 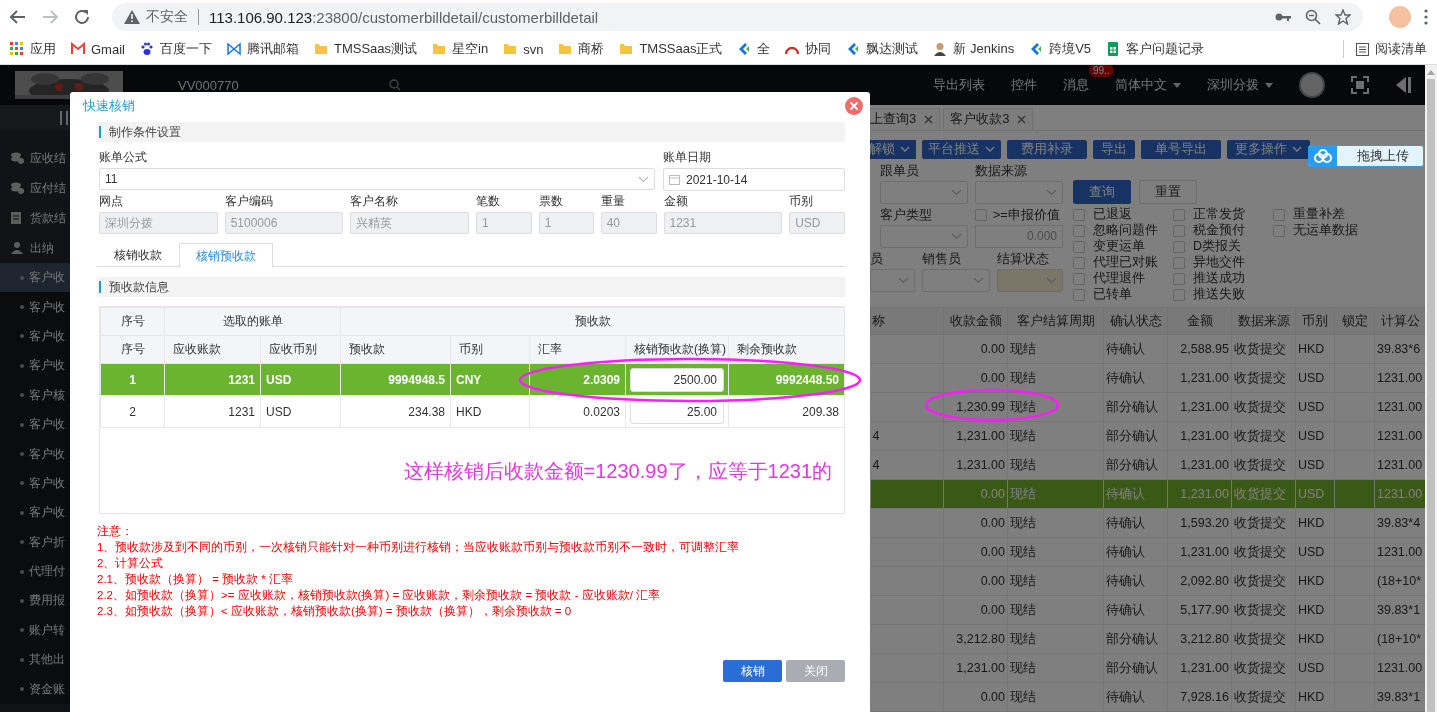 I want to click on sidebar-item: 应付结, so click(x=35, y=188).